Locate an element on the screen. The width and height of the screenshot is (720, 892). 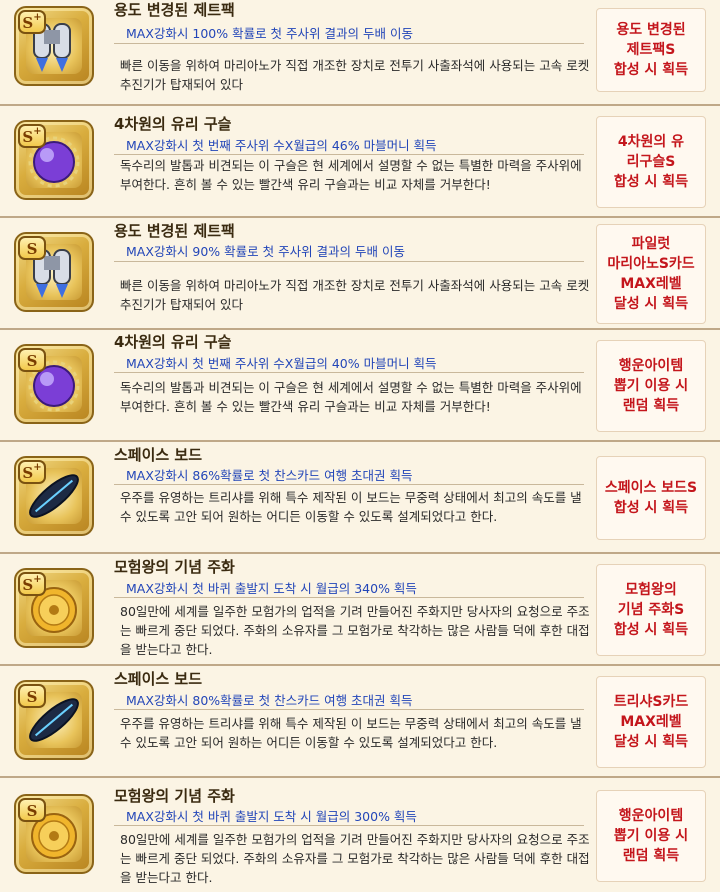
obtain-method: 용도 변경된 제트팩S 합성 시 획득 is located at coordinates (651, 50).